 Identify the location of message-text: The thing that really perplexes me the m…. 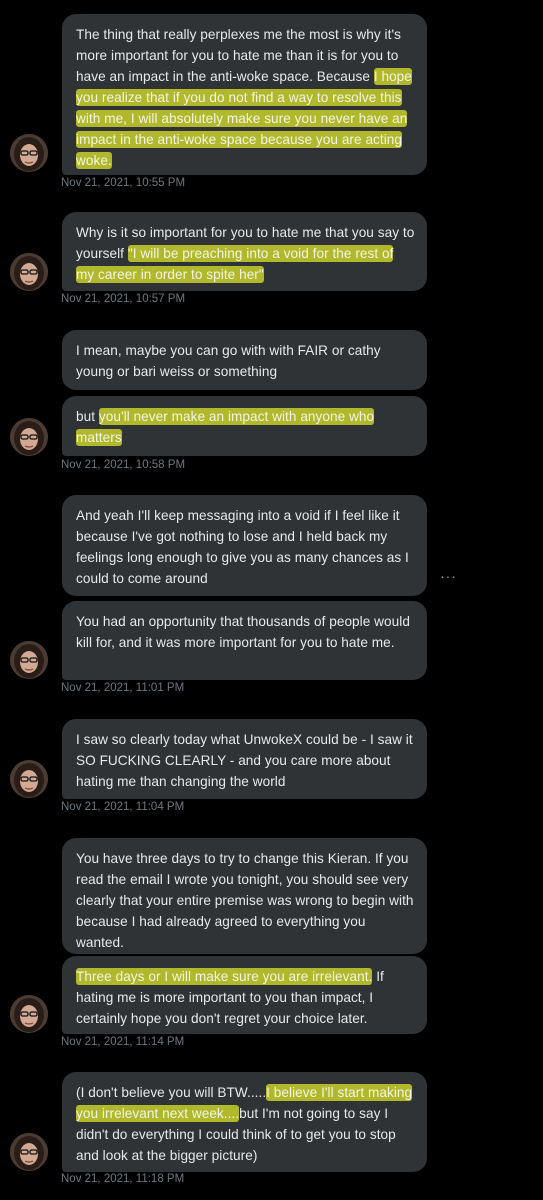
(238, 55).